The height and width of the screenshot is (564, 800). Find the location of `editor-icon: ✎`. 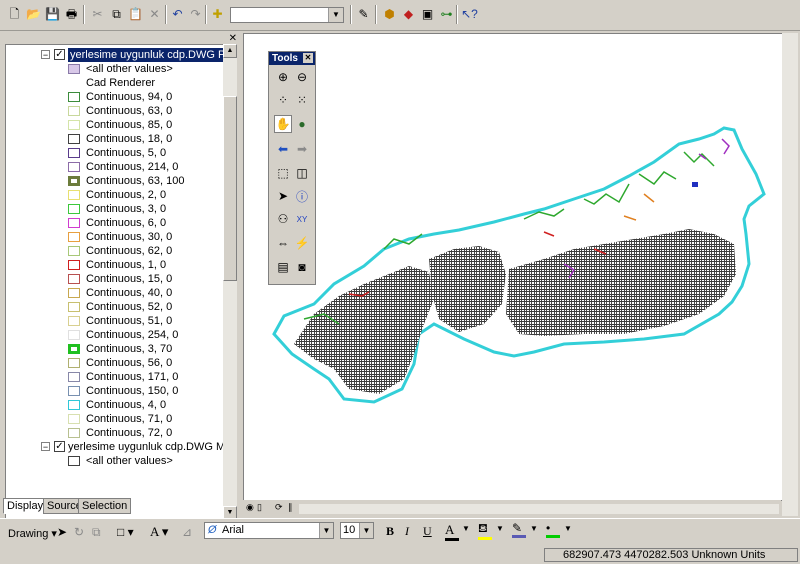

editor-icon: ✎ is located at coordinates (363, 13).